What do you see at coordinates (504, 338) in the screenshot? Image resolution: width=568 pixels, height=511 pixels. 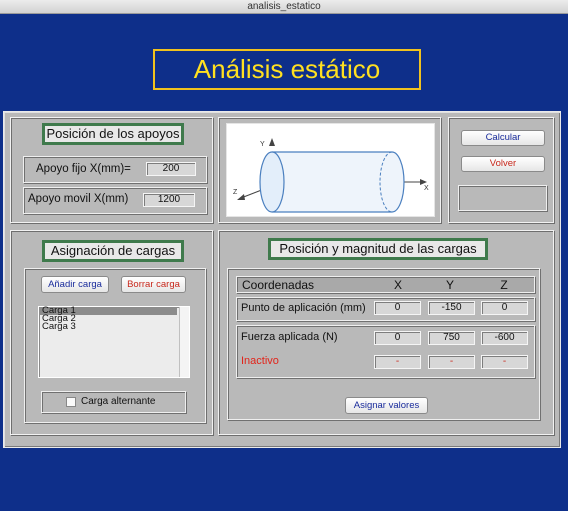 I see `force-z-field: -600` at bounding box center [504, 338].